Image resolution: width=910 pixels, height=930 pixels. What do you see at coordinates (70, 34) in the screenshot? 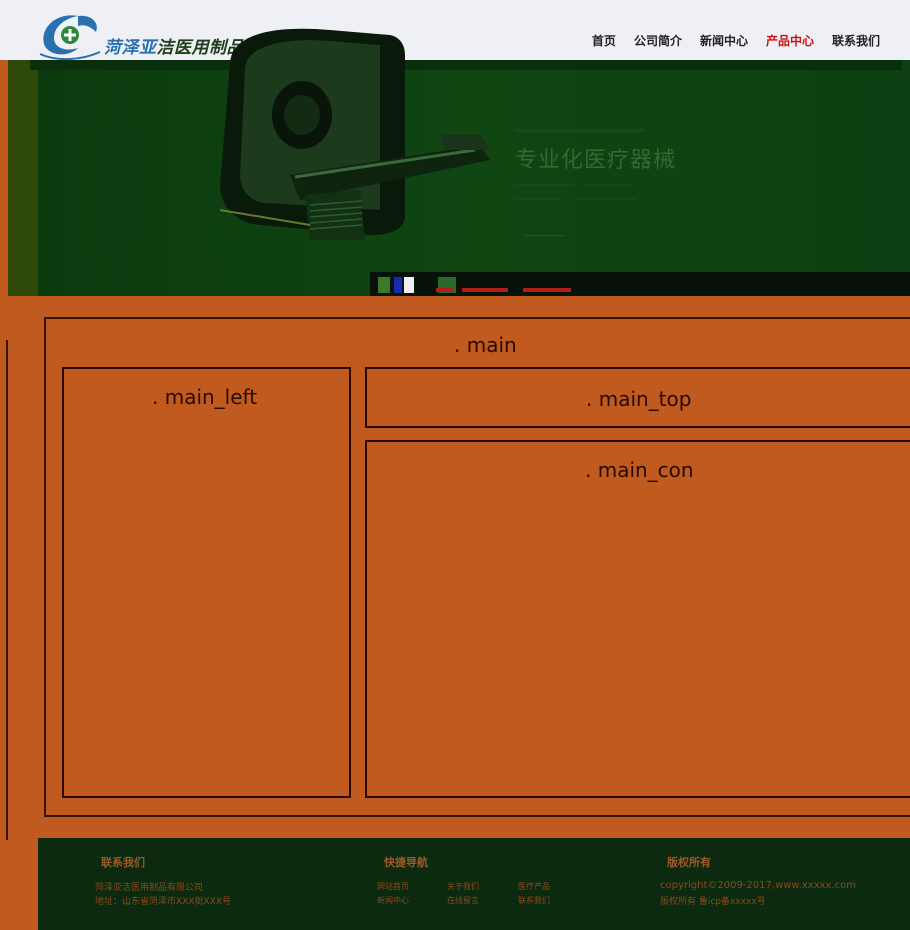
I see `logo-icon` at bounding box center [70, 34].